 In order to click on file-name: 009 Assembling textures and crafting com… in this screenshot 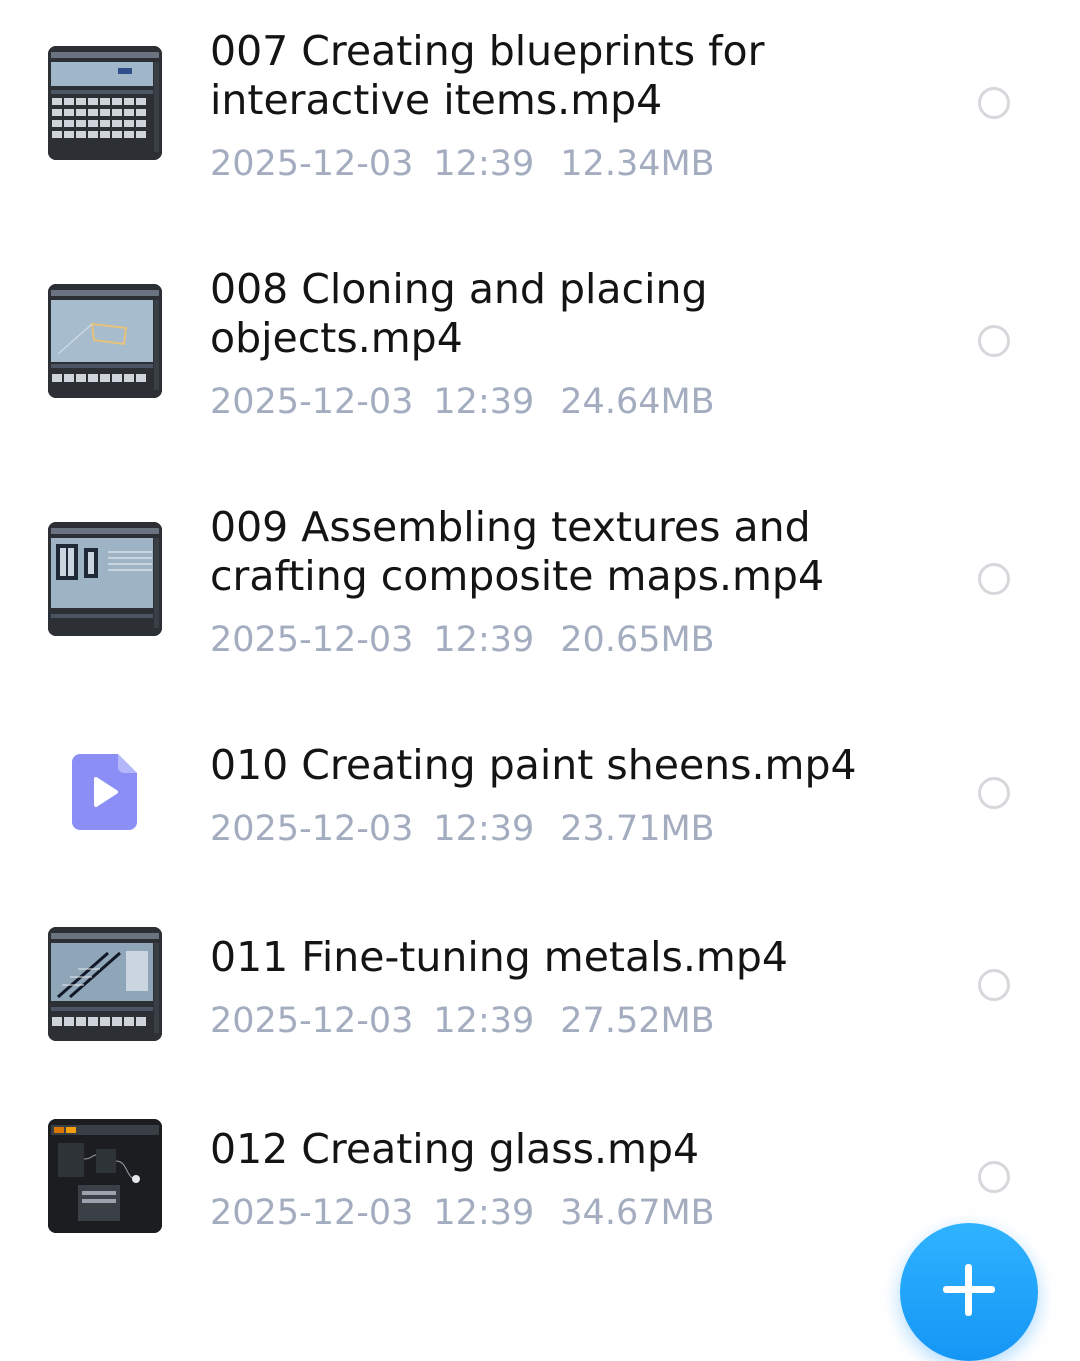, I will do `click(517, 551)`.